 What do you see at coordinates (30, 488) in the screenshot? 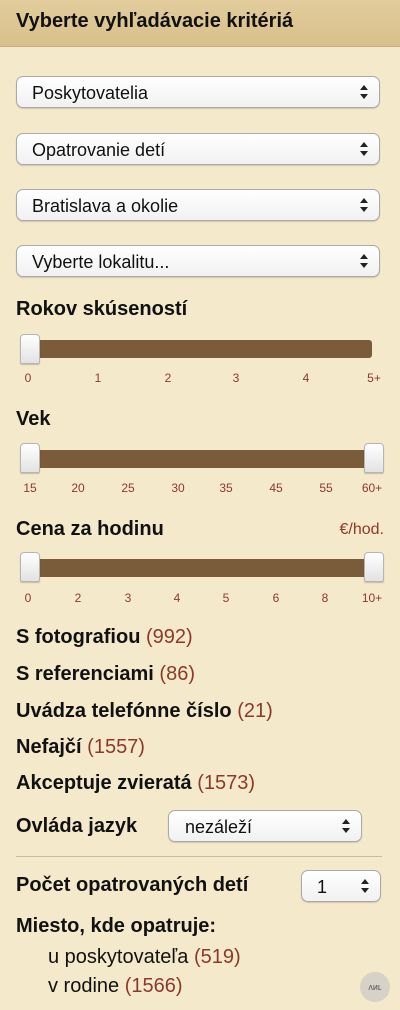
I see `tick-label: 15` at bounding box center [30, 488].